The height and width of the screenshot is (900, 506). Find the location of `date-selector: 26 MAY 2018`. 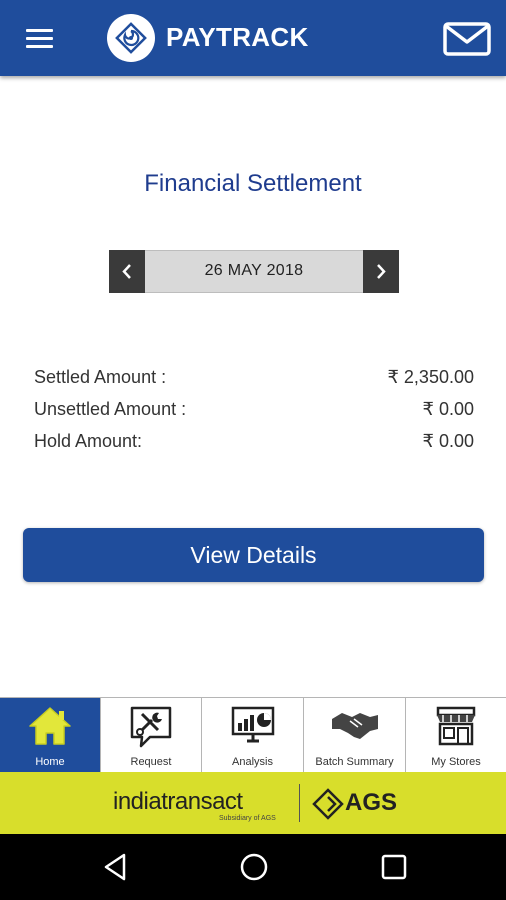

date-selector: 26 MAY 2018 is located at coordinates (254, 271).